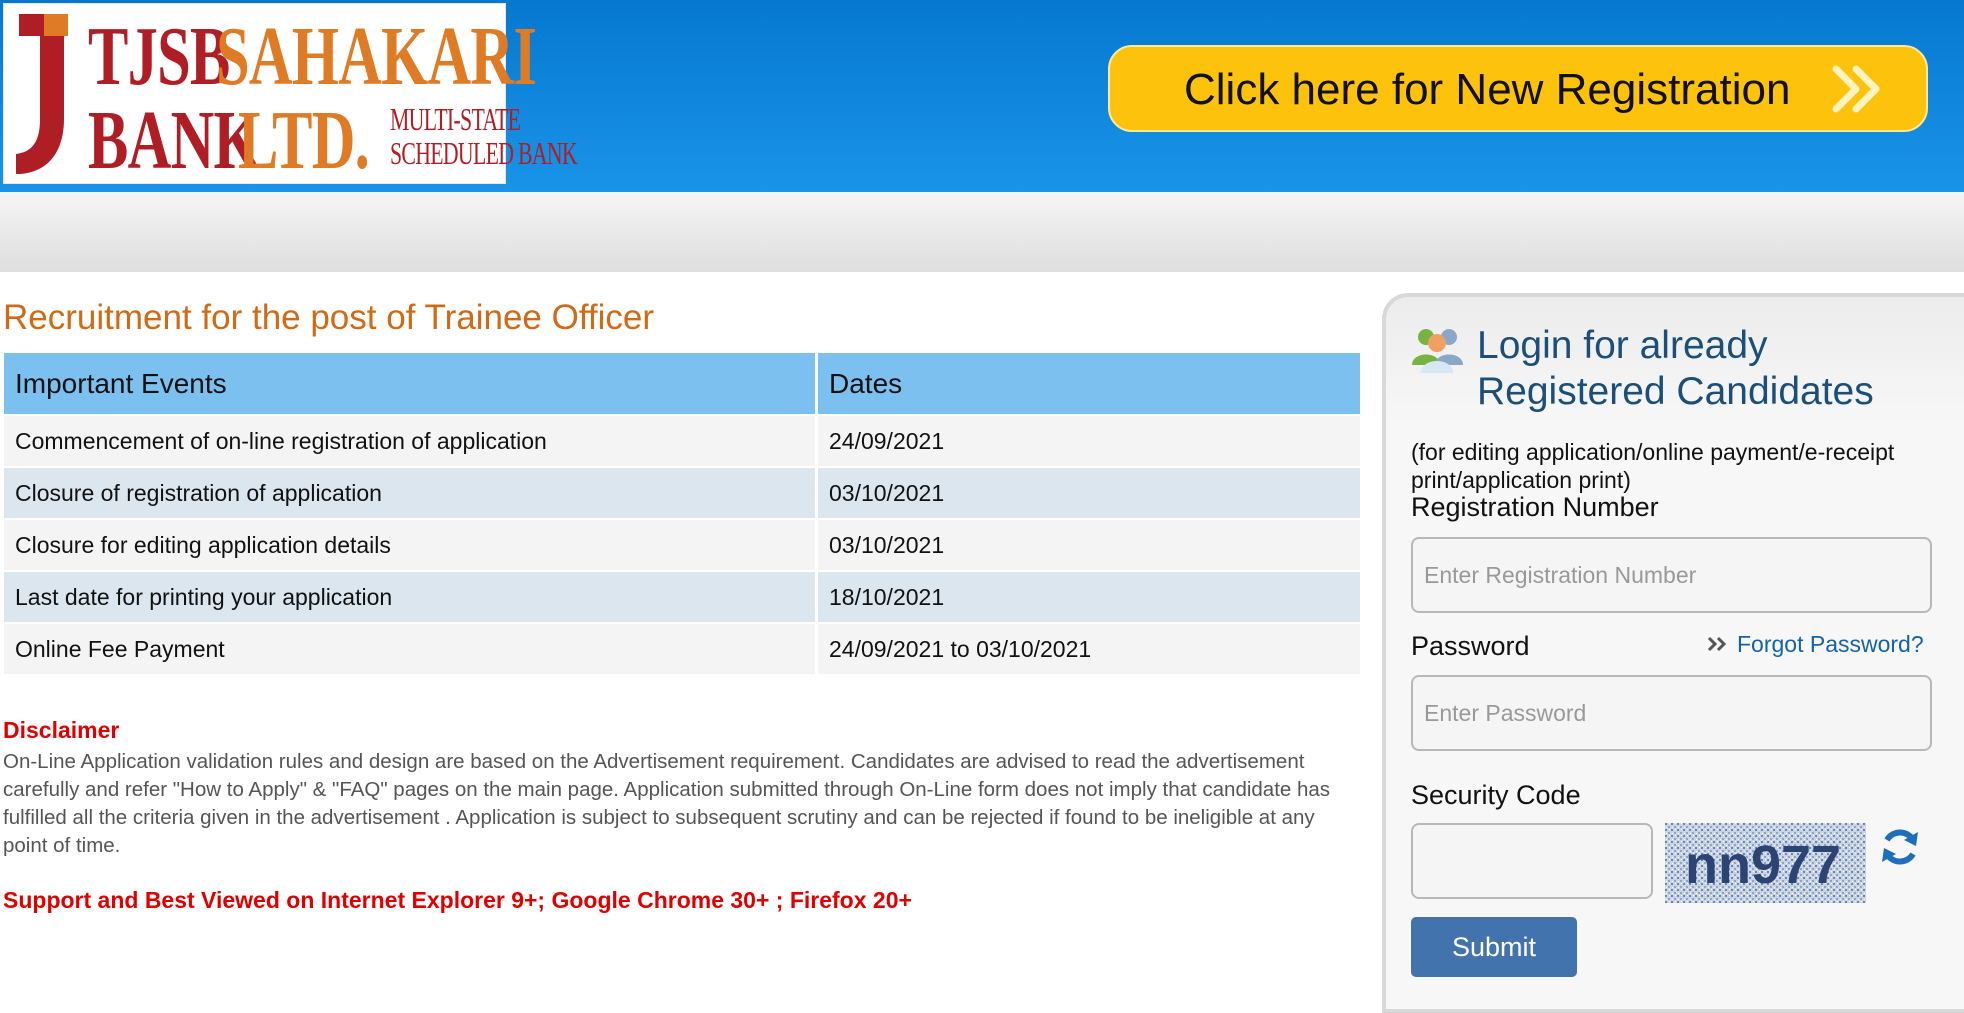 This screenshot has height=1013, width=1964. What do you see at coordinates (174, 140) in the screenshot?
I see `logo-text-bank: BANK` at bounding box center [174, 140].